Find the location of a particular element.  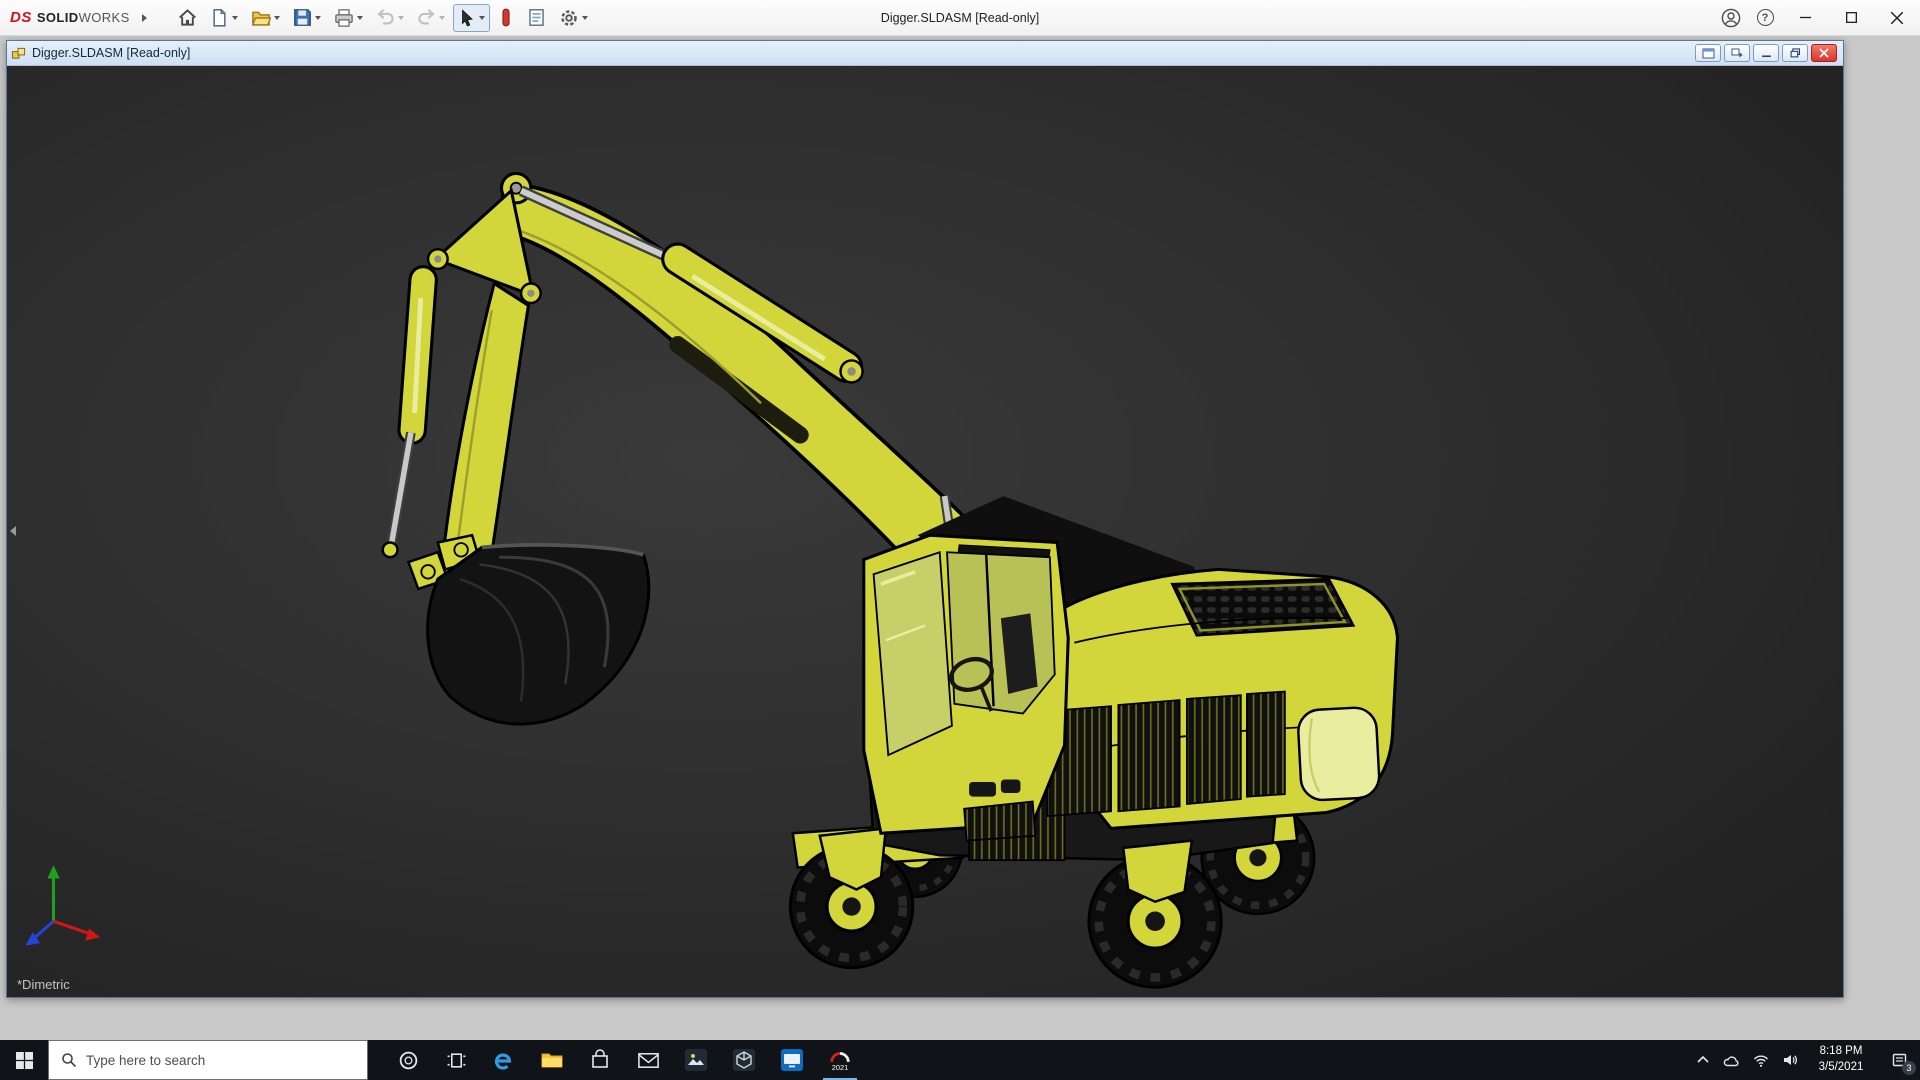

system-tray: 8:18 PM 3/5/2021 3 is located at coordinates (1804, 1060).